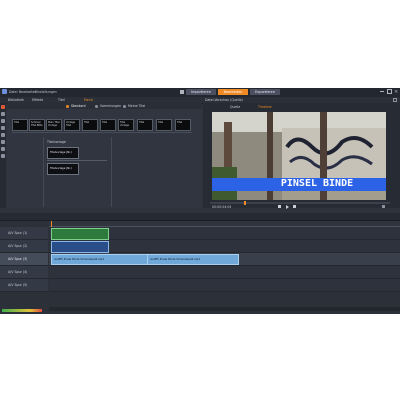 Image resolution: width=400 pixels, height=400 pixels. Describe the element at coordinates (200, 217) in the screenshot. I see `timeline-toolbar` at that location.